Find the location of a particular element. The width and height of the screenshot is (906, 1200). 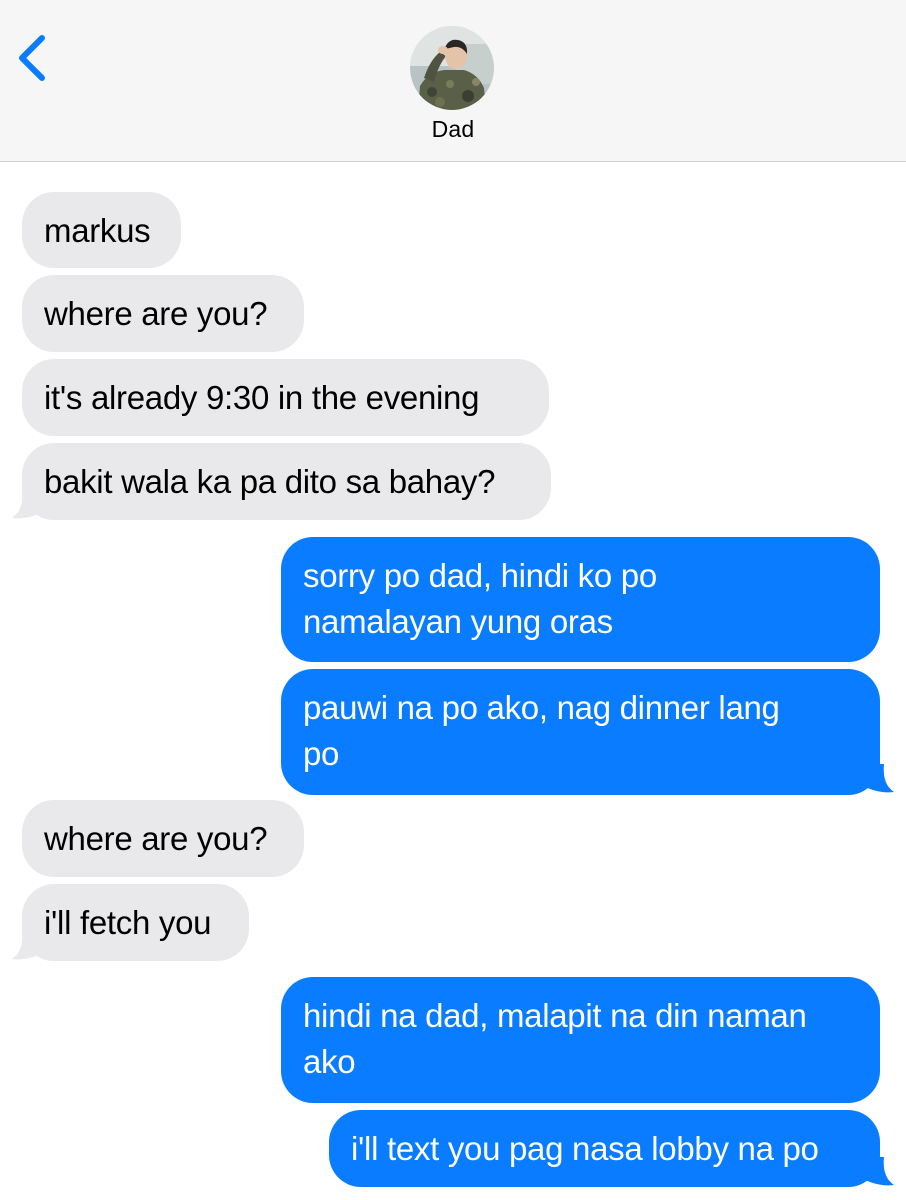

avatar-photo-icon is located at coordinates (452, 68).